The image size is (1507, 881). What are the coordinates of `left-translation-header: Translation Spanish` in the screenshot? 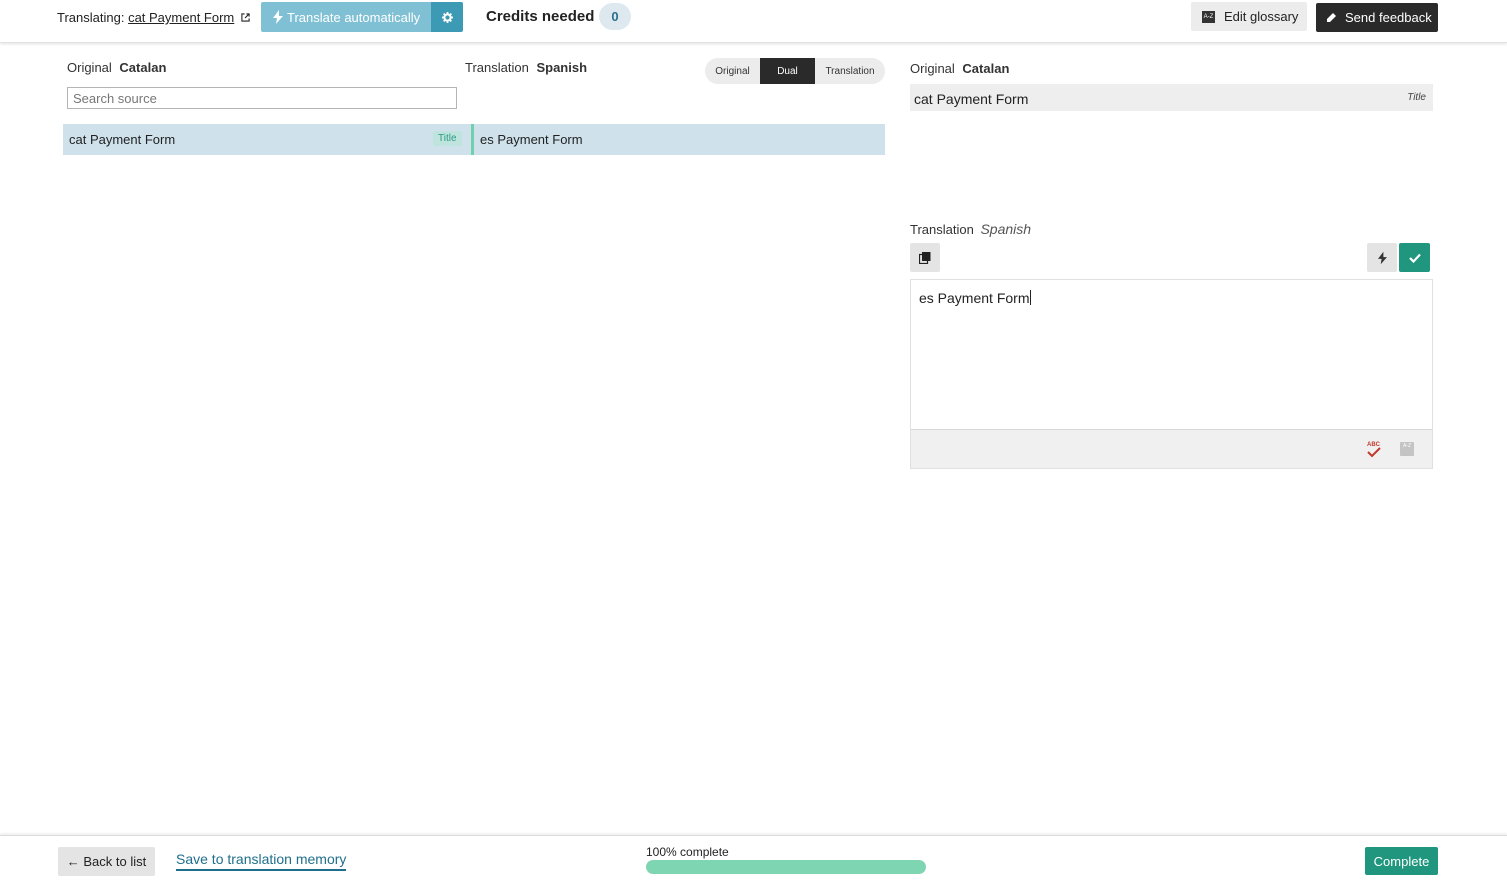 It's located at (526, 67).